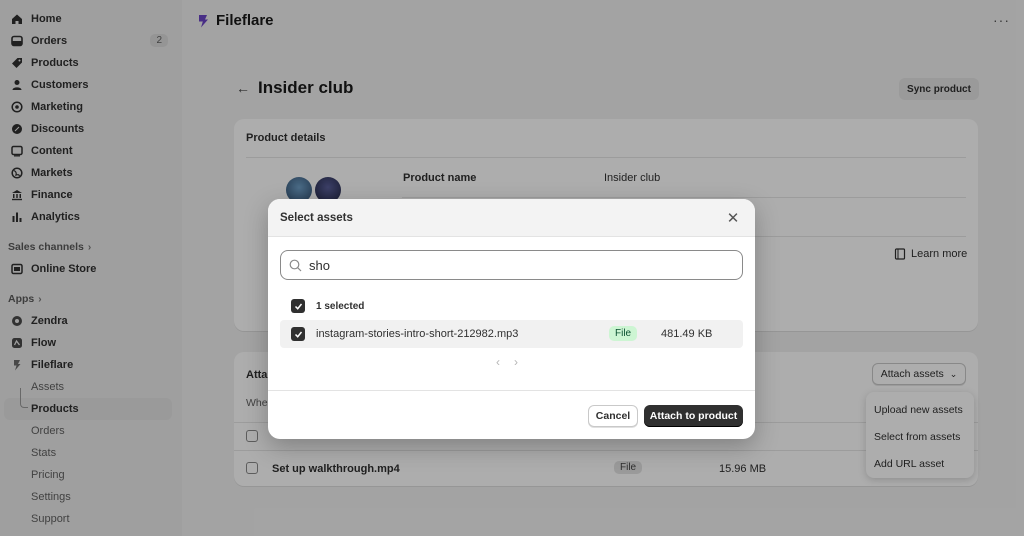 The image size is (1024, 536). Describe the element at coordinates (511, 218) in the screenshot. I see `modal-header: Select assets ✕` at that location.